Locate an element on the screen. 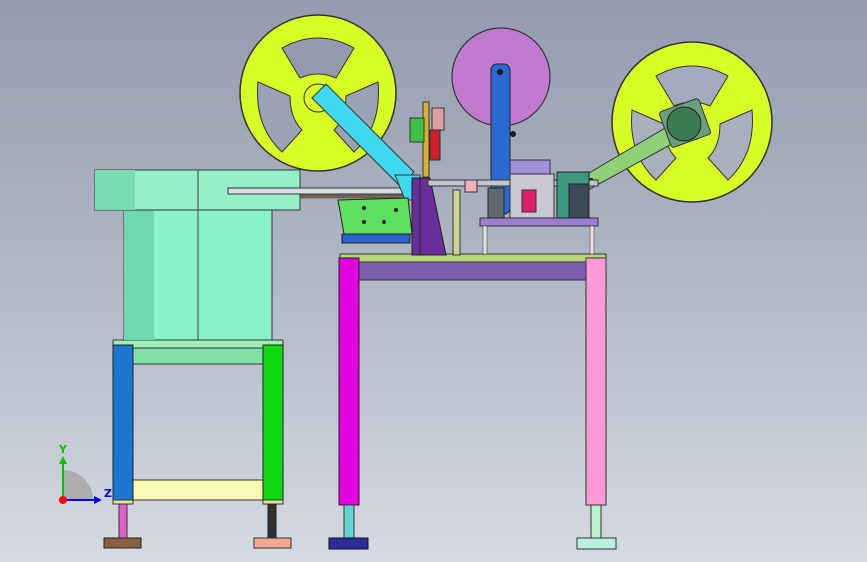 Image resolution: width=867 pixels, height=562 pixels. table-top is located at coordinates (473, 258).